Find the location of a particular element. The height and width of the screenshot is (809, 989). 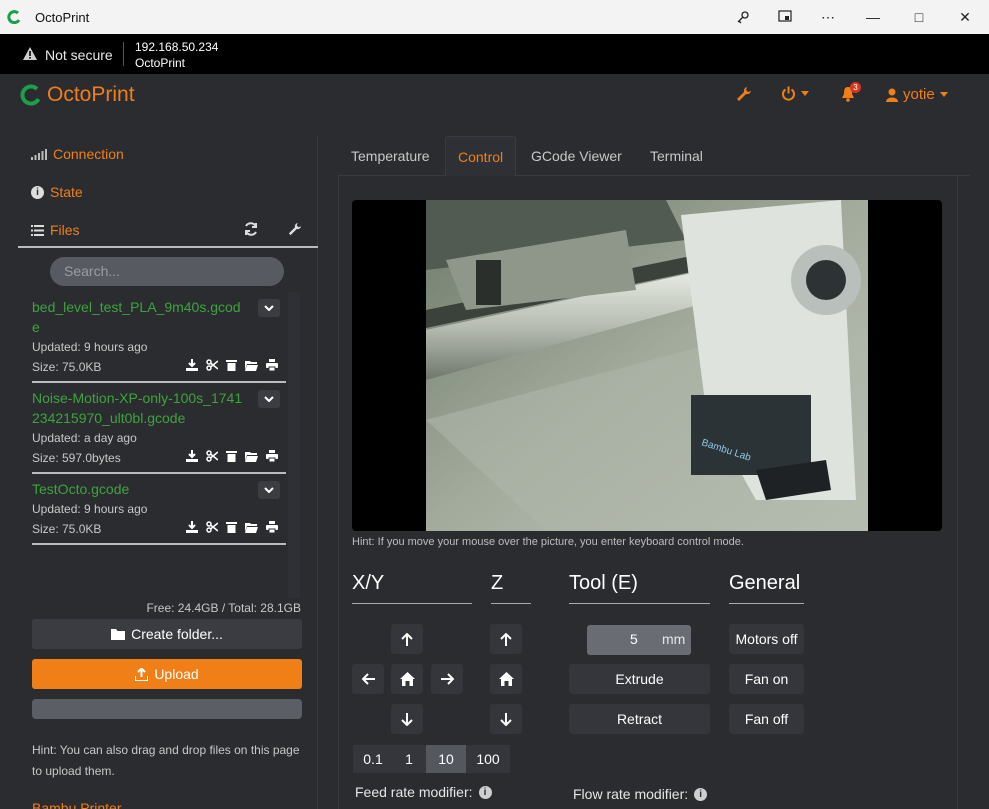

step-100-button: 100 is located at coordinates (488, 759).